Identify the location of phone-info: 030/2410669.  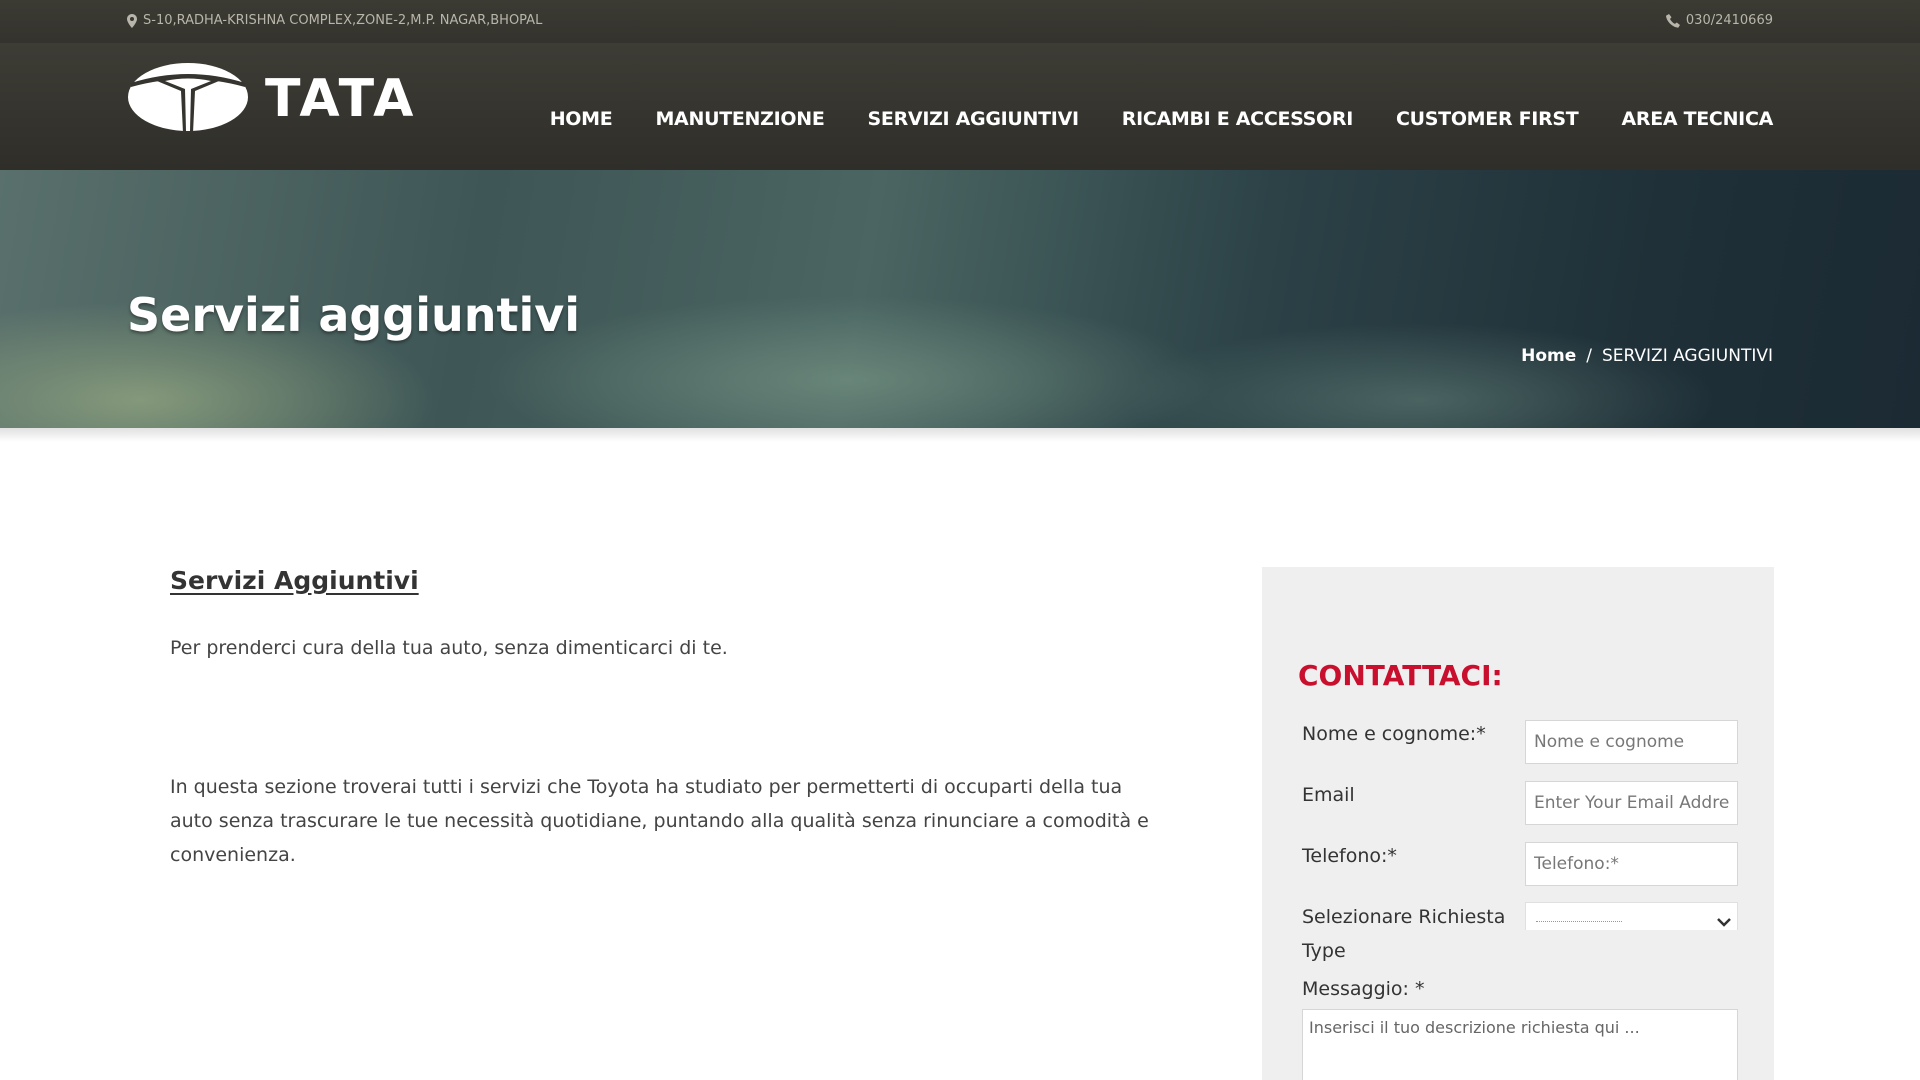
(1719, 20).